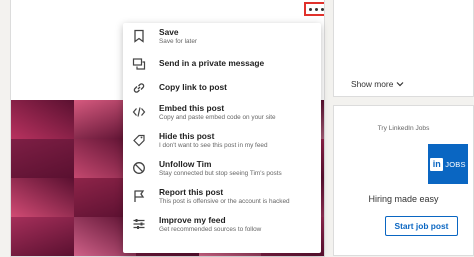  Describe the element at coordinates (139, 36) in the screenshot. I see `bookmark-icon` at that location.